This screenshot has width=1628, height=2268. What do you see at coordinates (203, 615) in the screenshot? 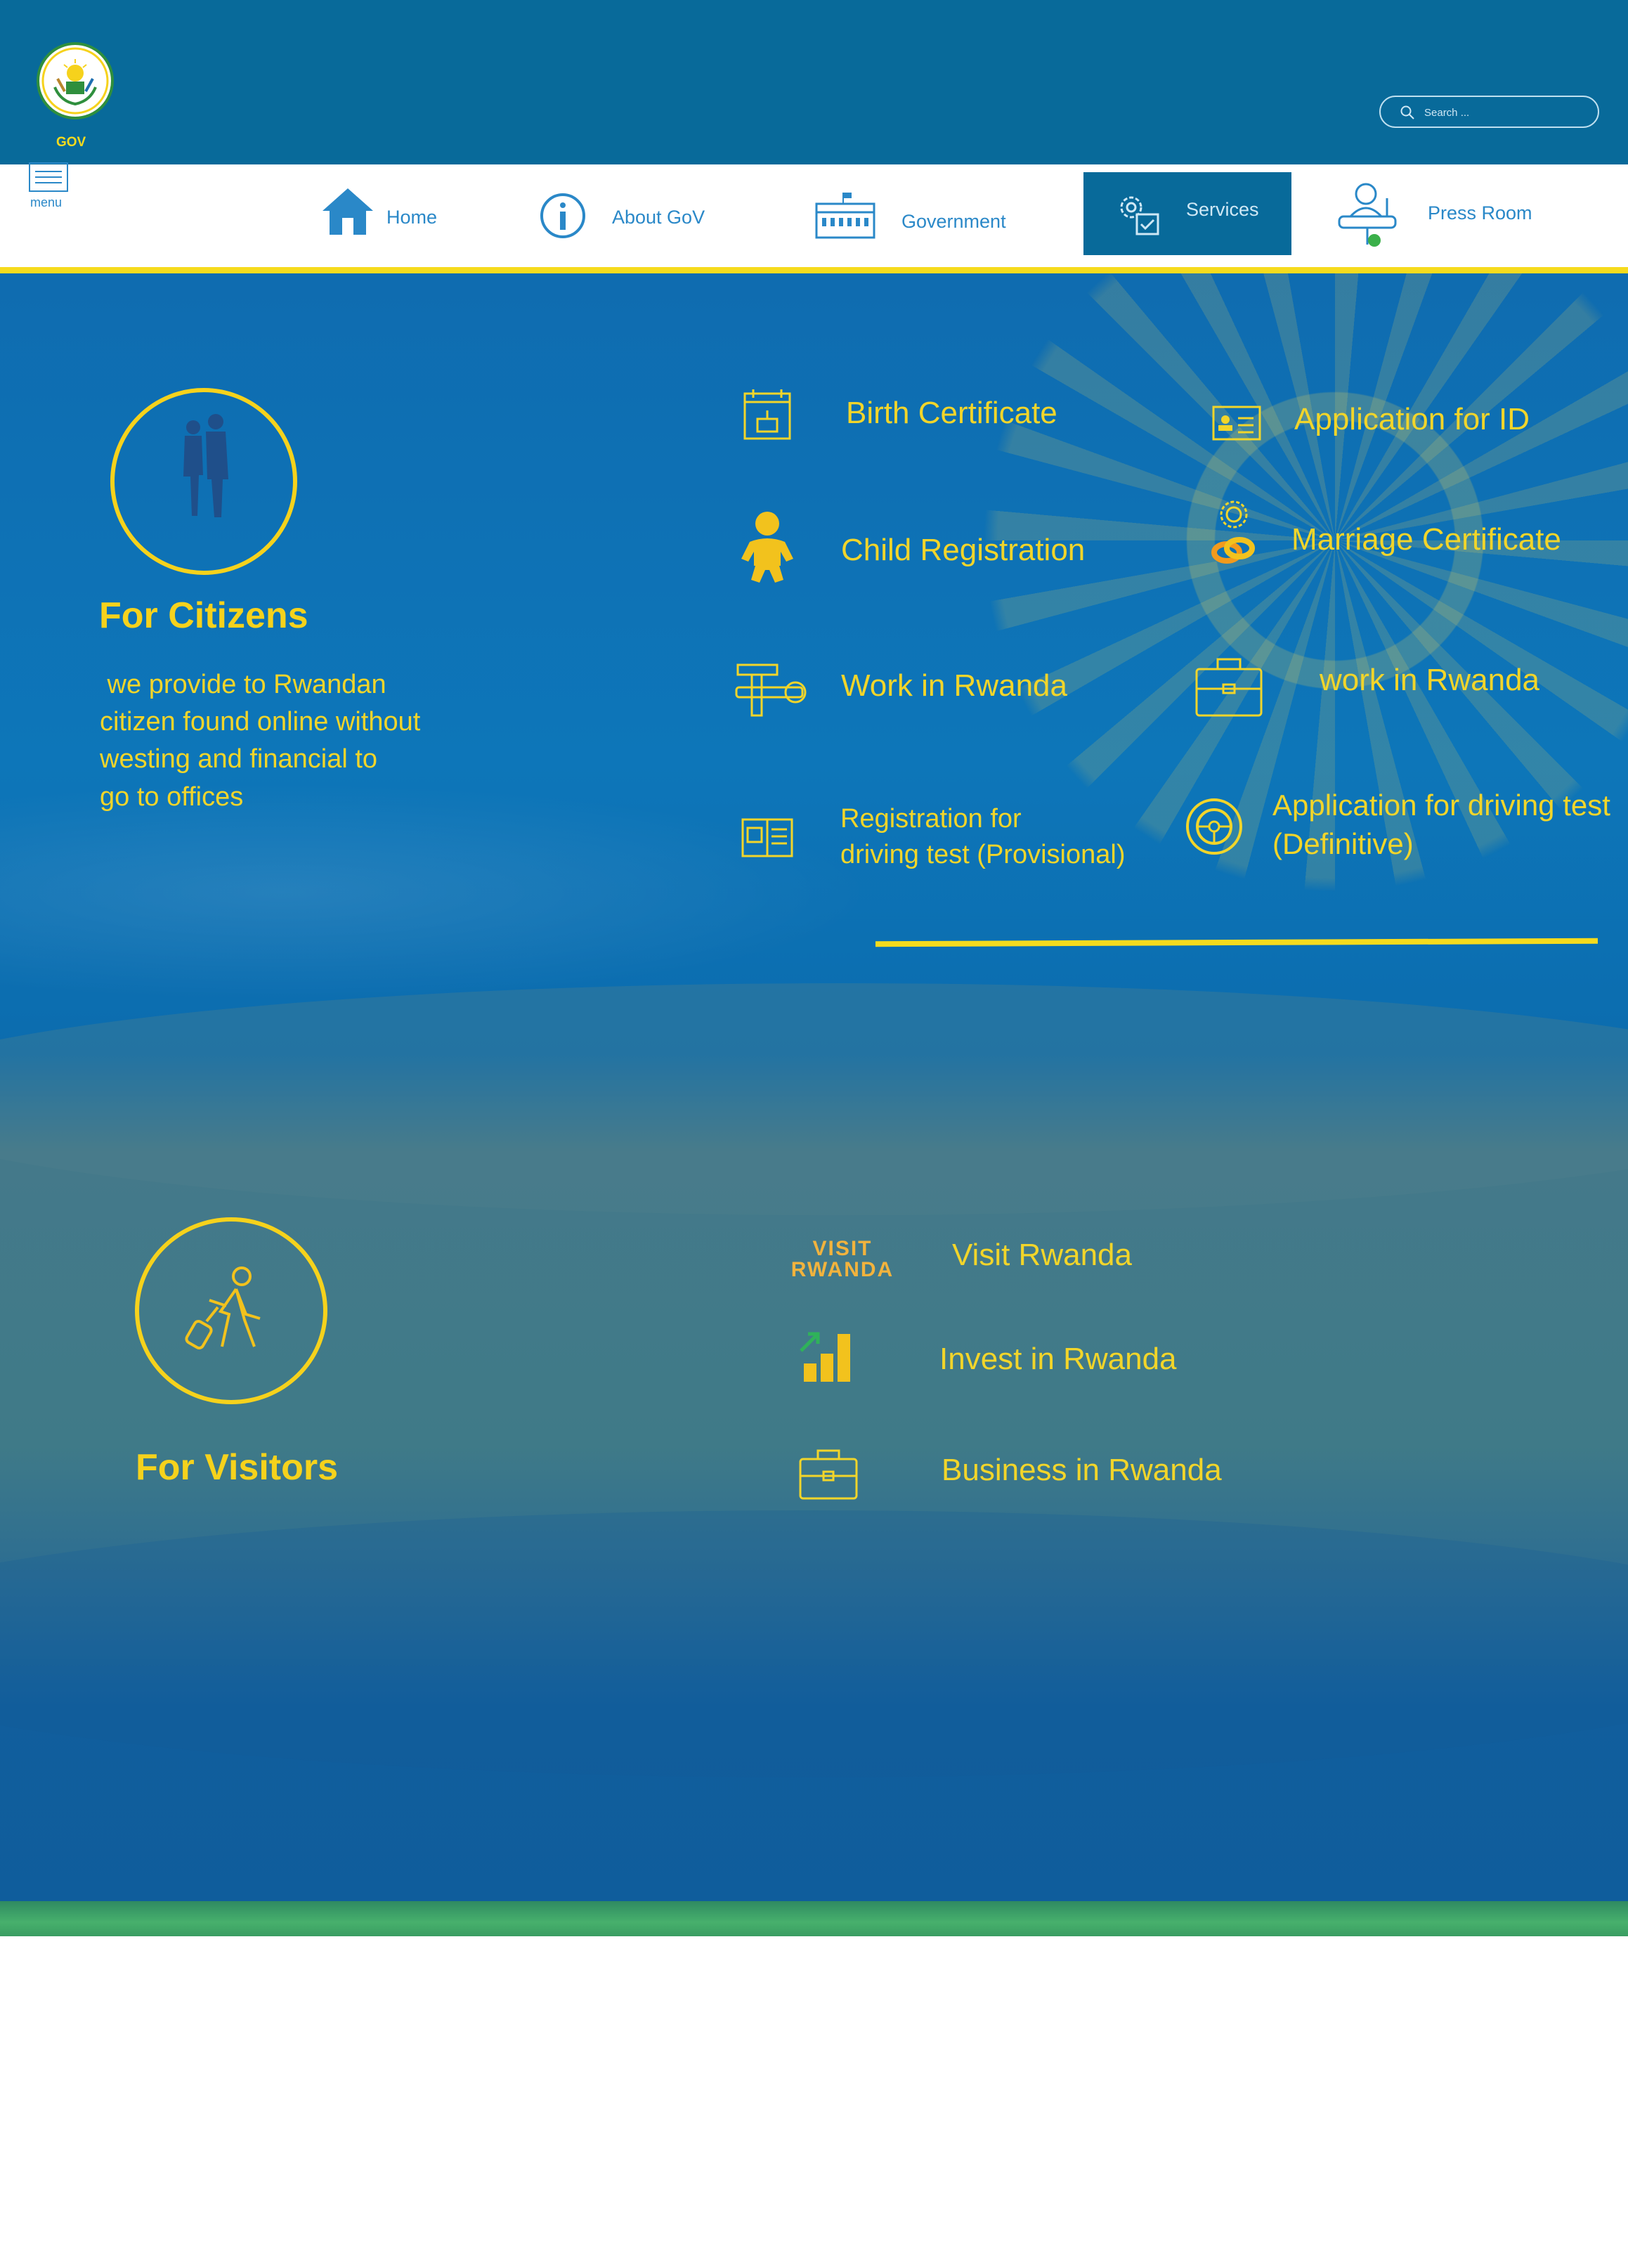
I see `citizens-heading: For Citizens` at bounding box center [203, 615].